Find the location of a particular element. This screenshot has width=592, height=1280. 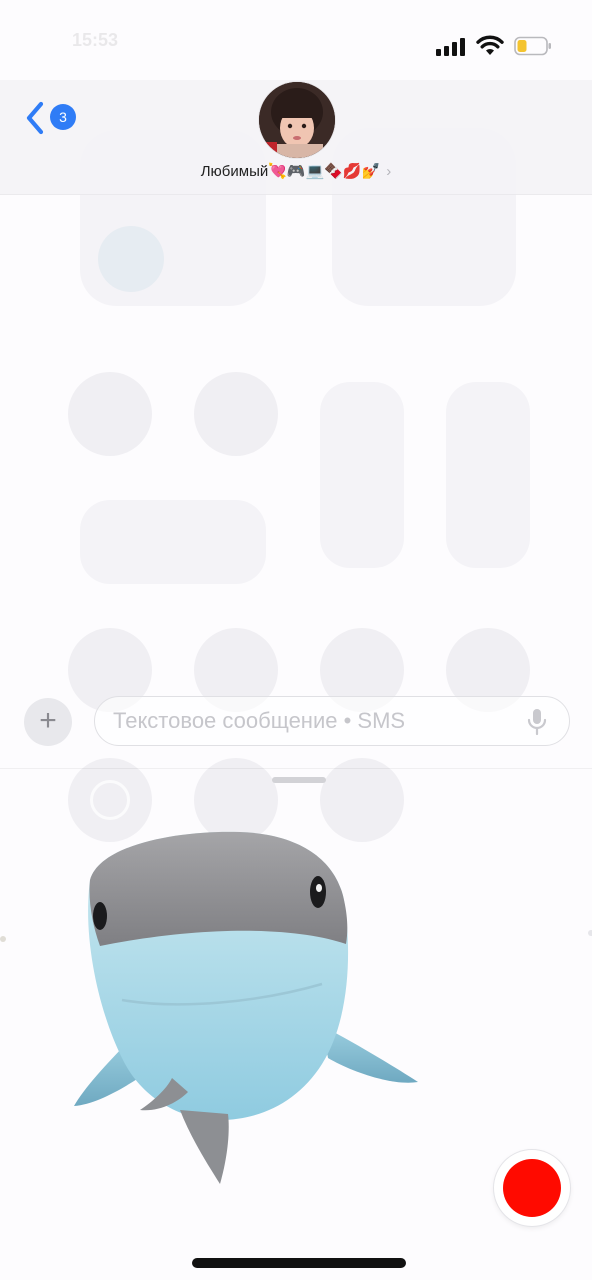

home-indicator is located at coordinates (299, 1263).